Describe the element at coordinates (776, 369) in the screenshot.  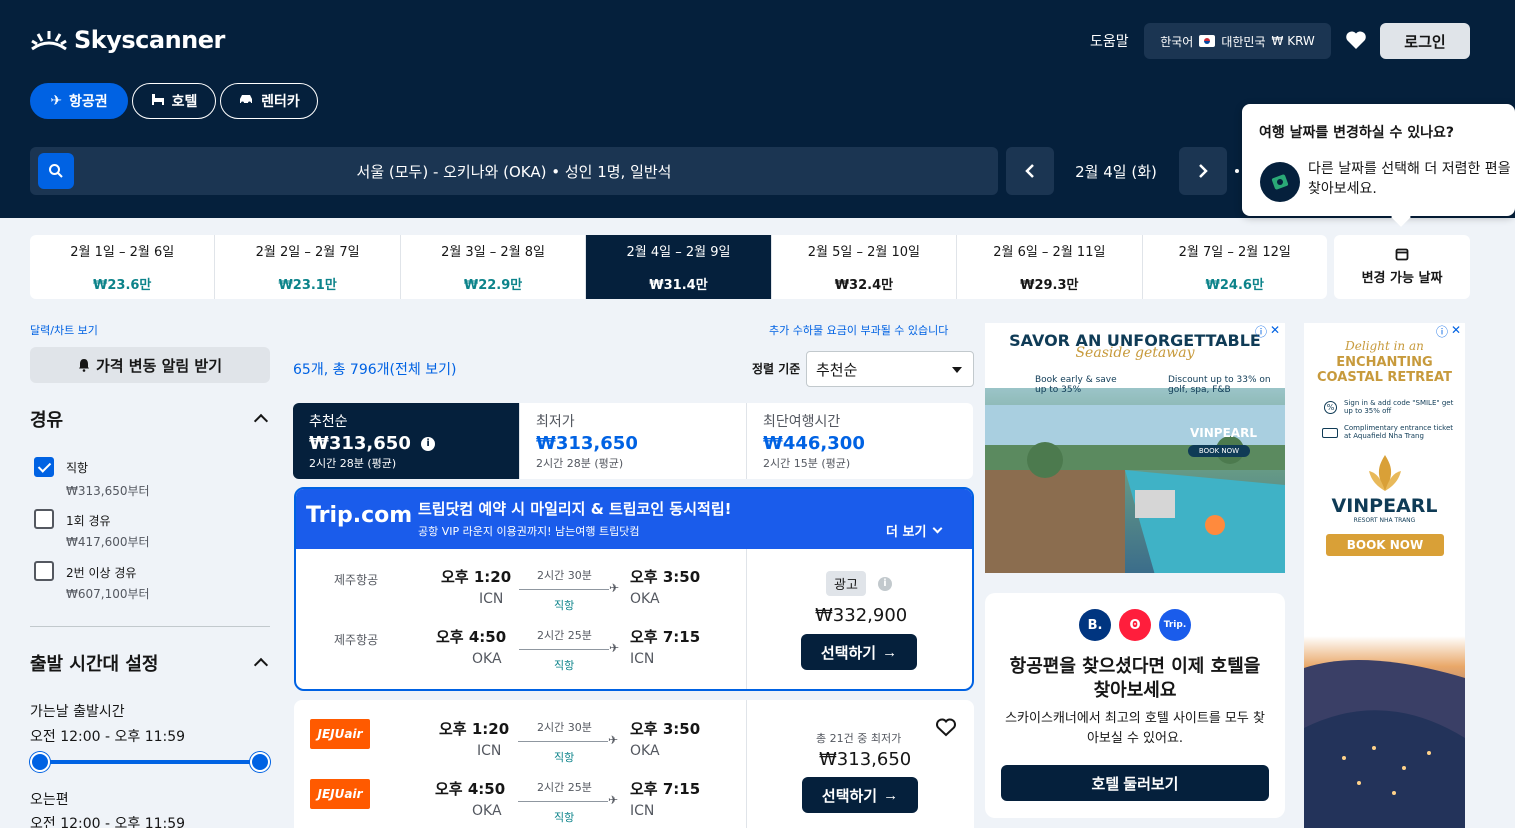
I see `sort-label: 정렬 기준` at that location.